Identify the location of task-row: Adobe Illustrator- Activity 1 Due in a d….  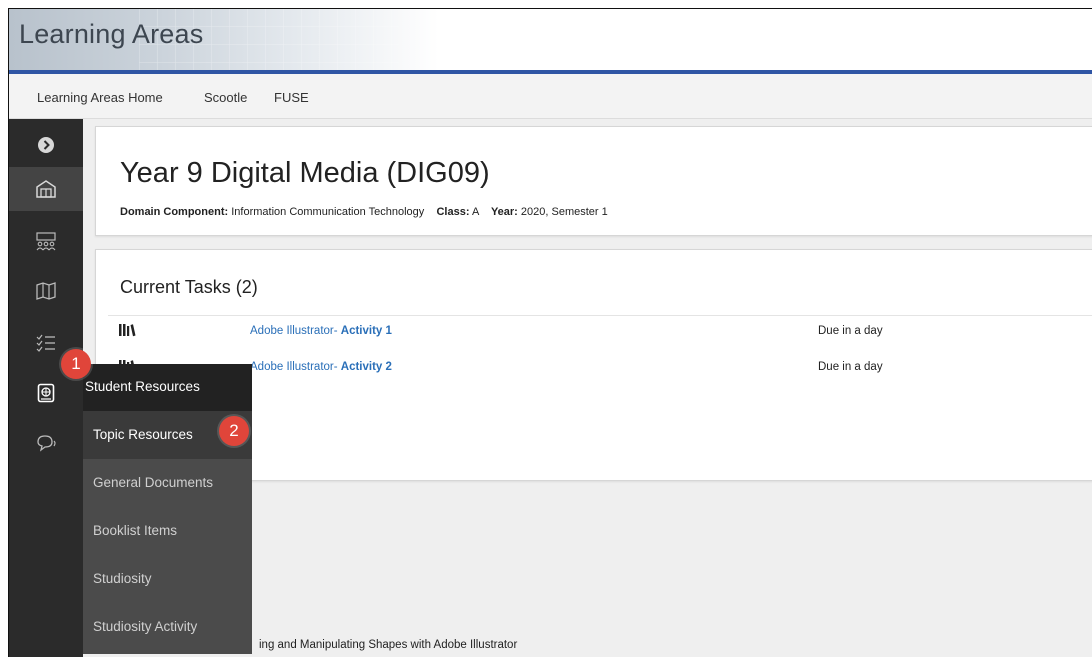
(600, 330).